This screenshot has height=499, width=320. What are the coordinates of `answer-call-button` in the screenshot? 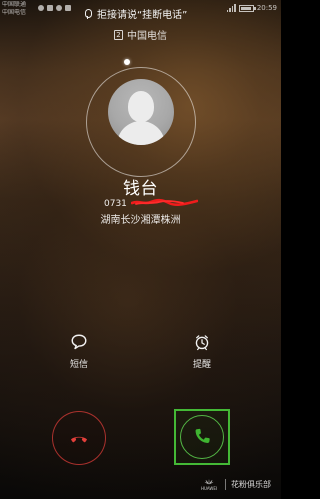 It's located at (202, 437).